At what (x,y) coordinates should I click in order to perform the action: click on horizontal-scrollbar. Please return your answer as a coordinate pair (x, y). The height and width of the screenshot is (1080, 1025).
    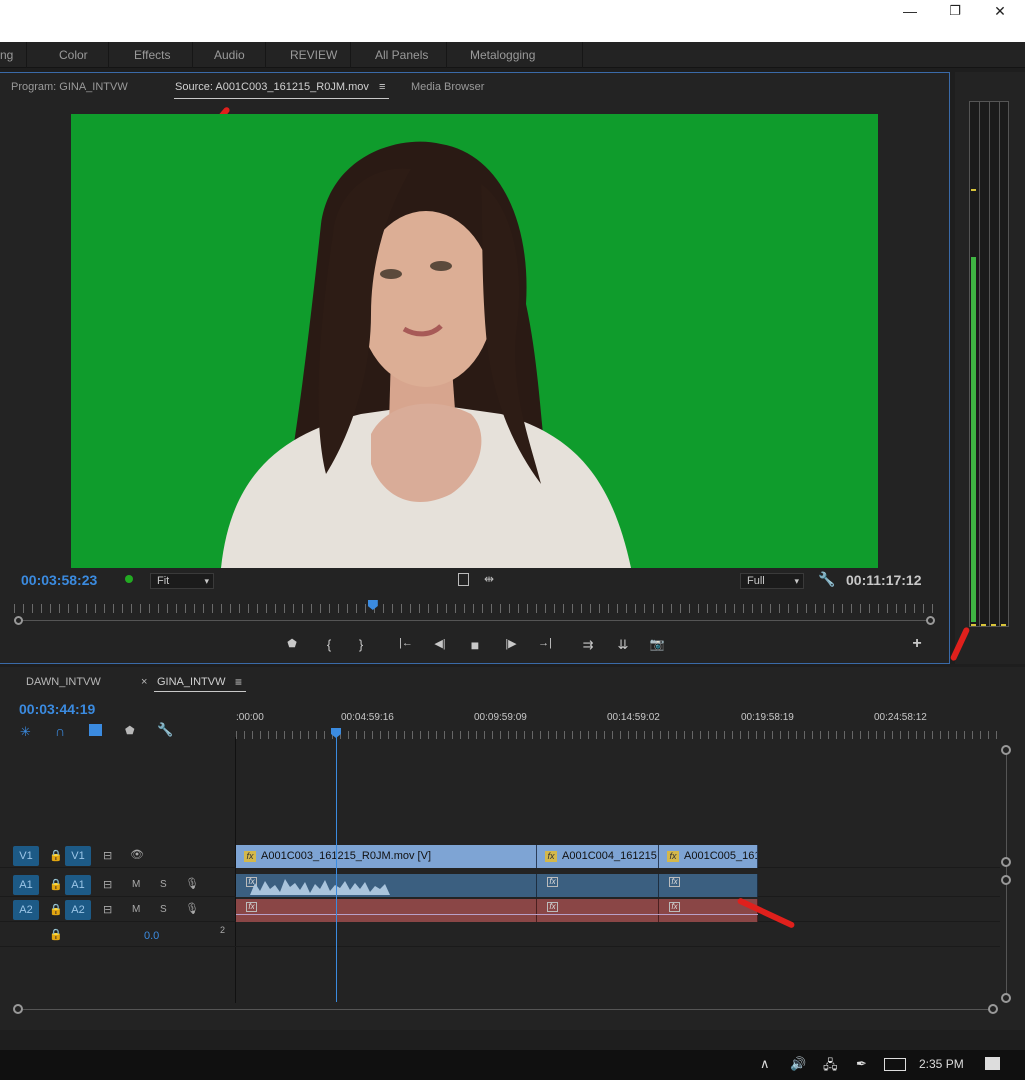
    Looking at the image, I should click on (506, 1009).